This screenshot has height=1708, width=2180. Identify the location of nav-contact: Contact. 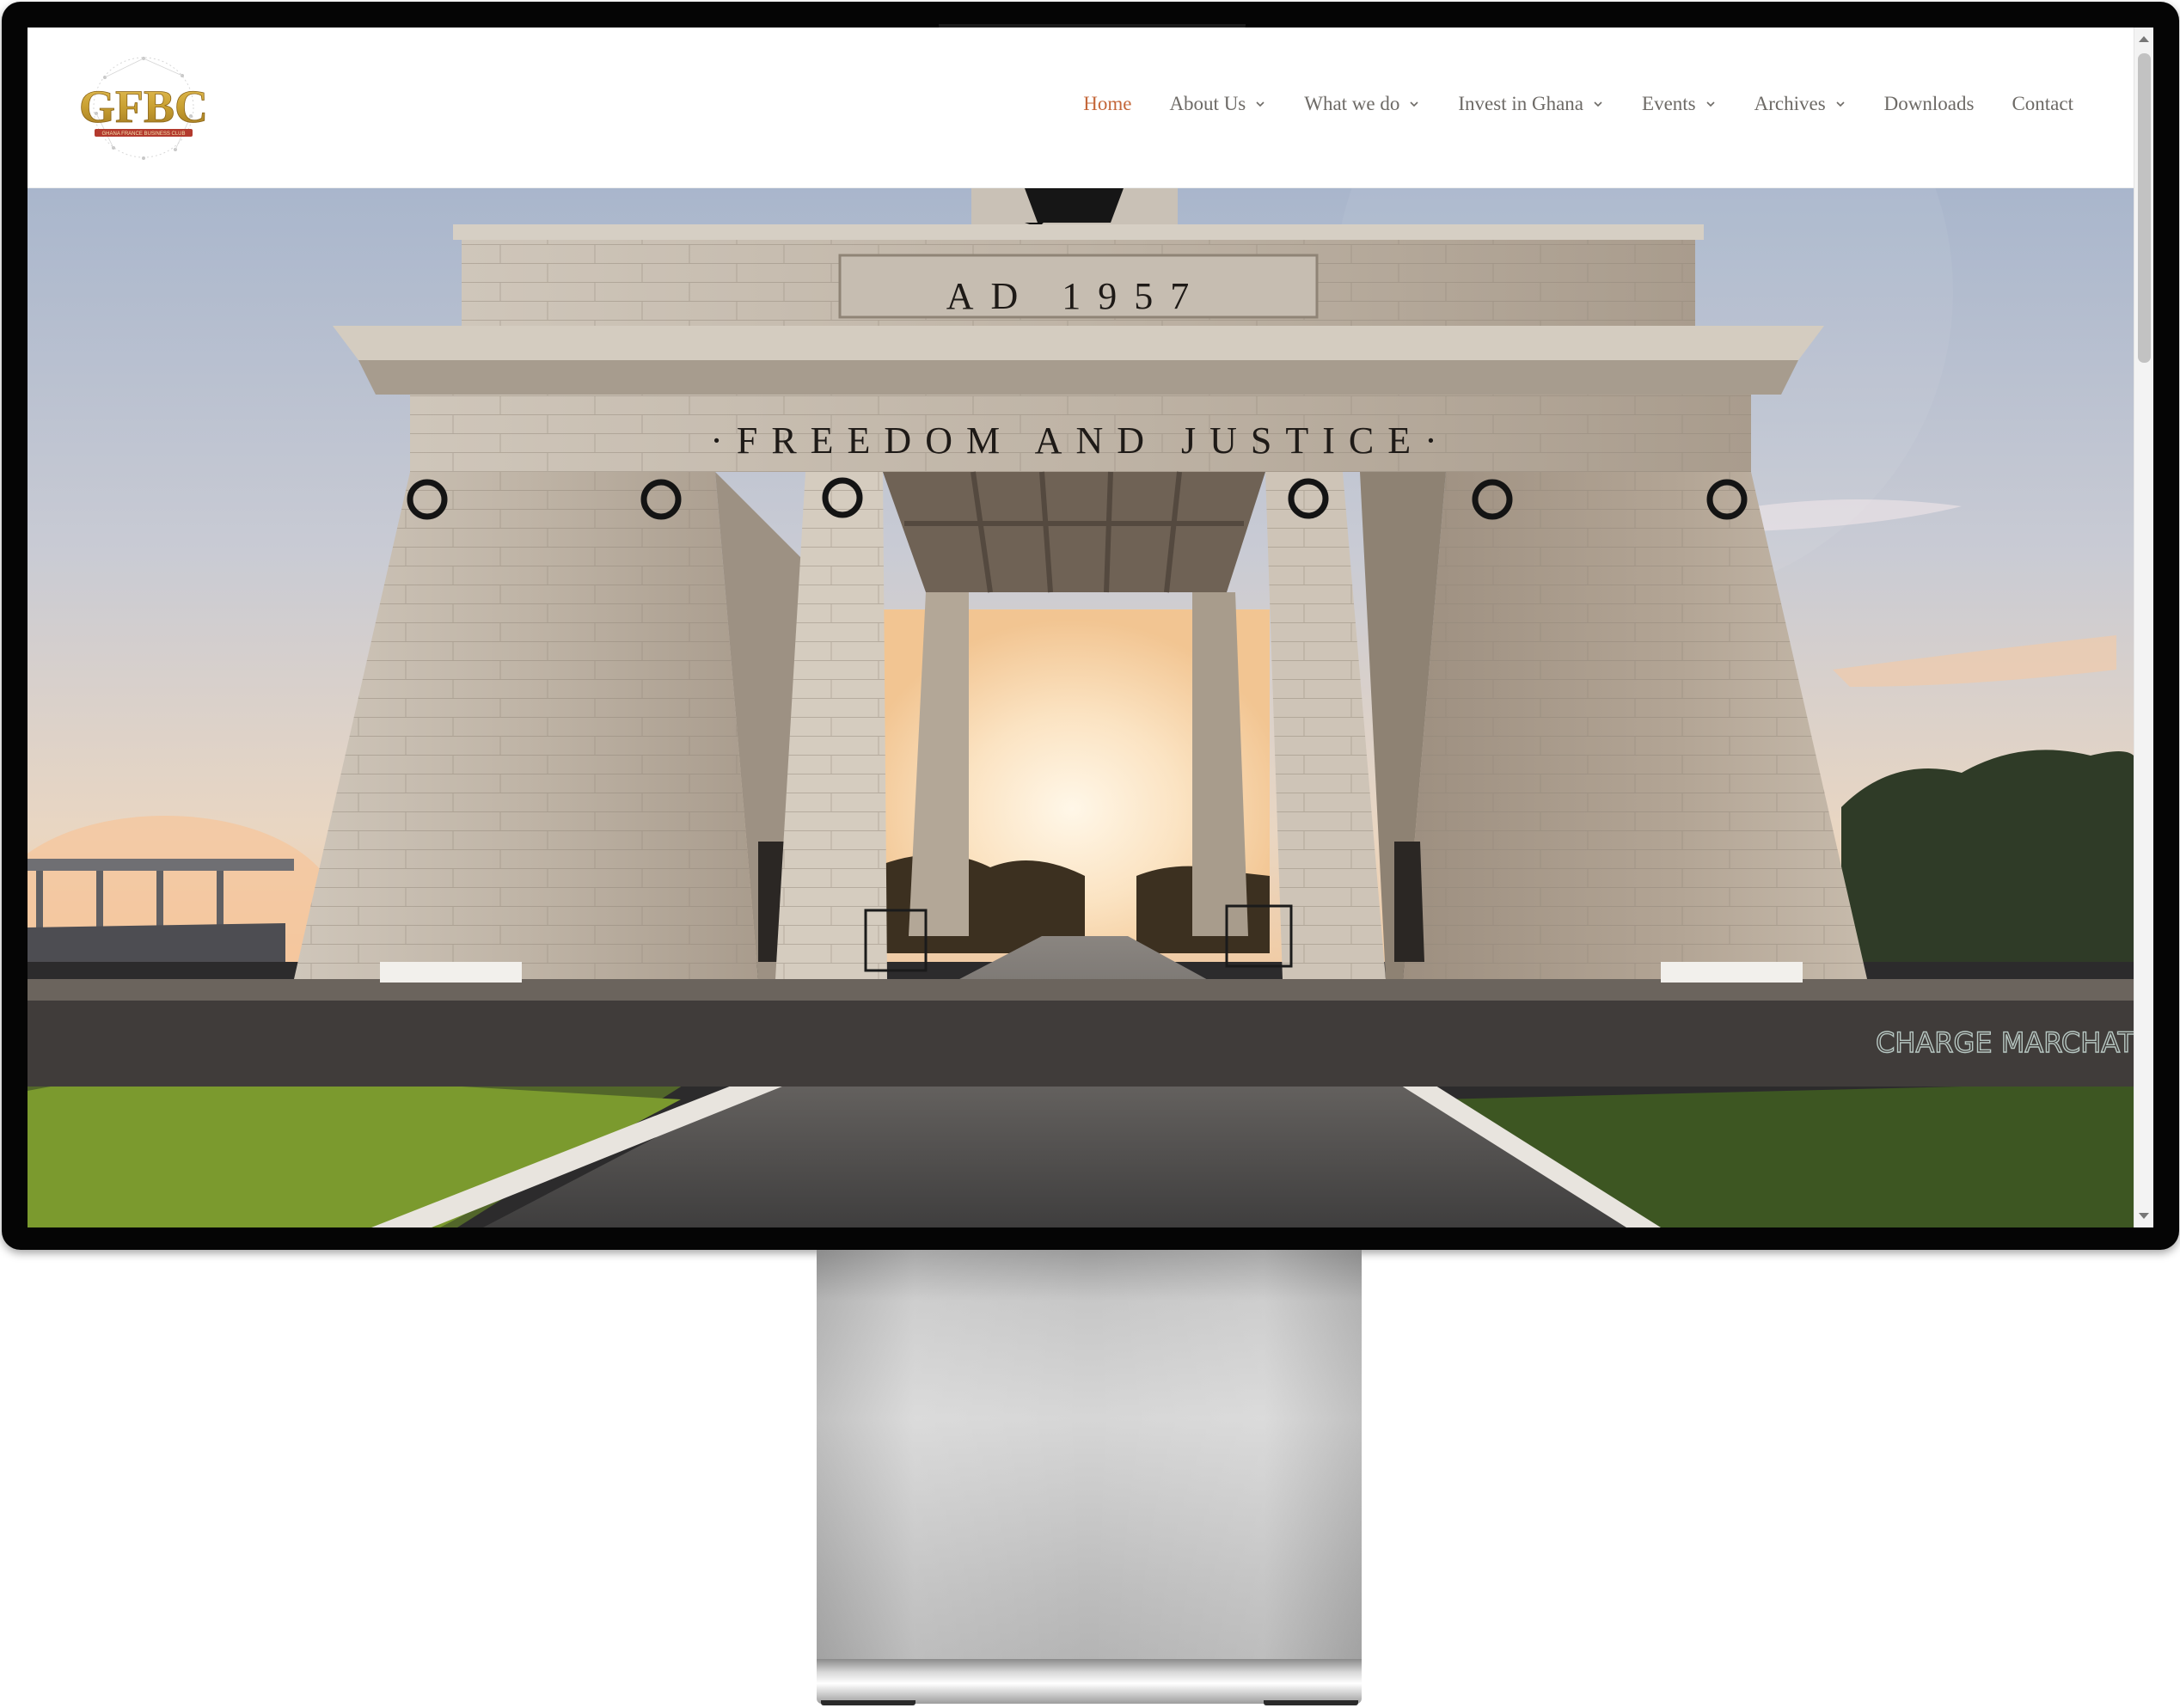
(2042, 104).